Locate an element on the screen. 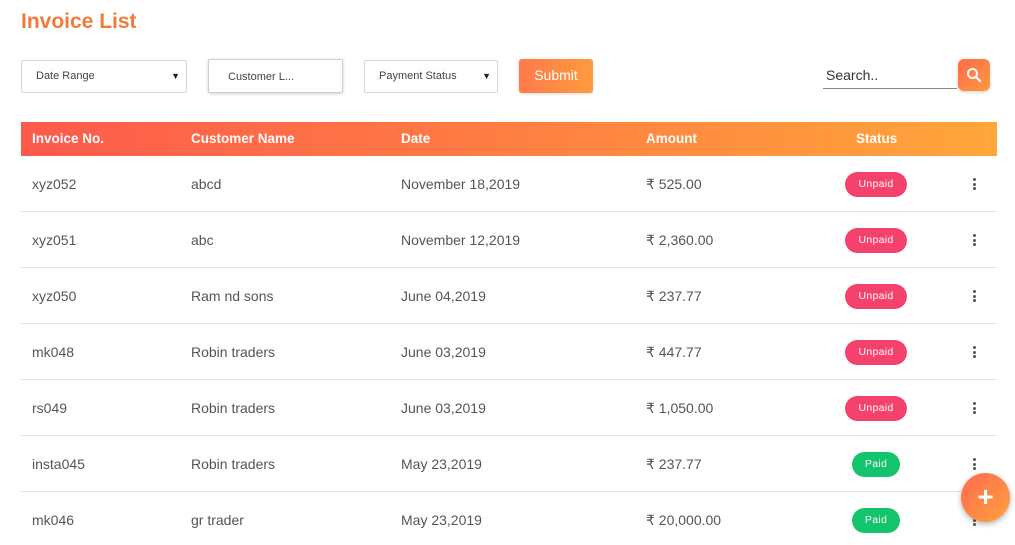  date-range-select: Date Range ▼ is located at coordinates (104, 76).